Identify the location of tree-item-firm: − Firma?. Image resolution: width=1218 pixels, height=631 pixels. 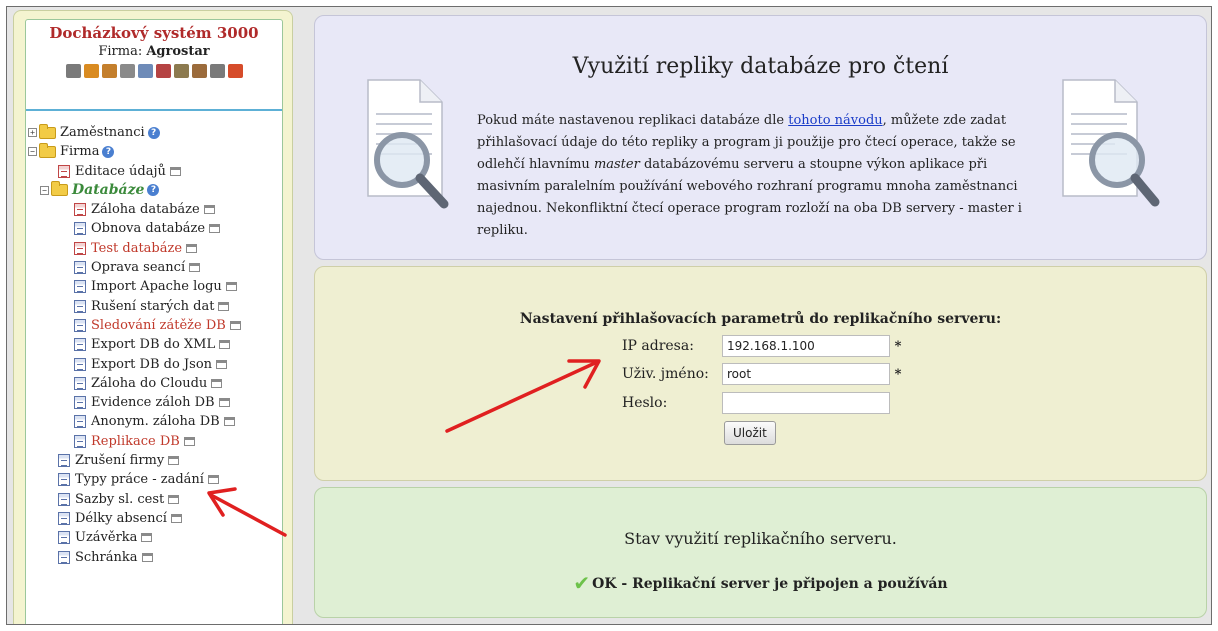
(154, 151).